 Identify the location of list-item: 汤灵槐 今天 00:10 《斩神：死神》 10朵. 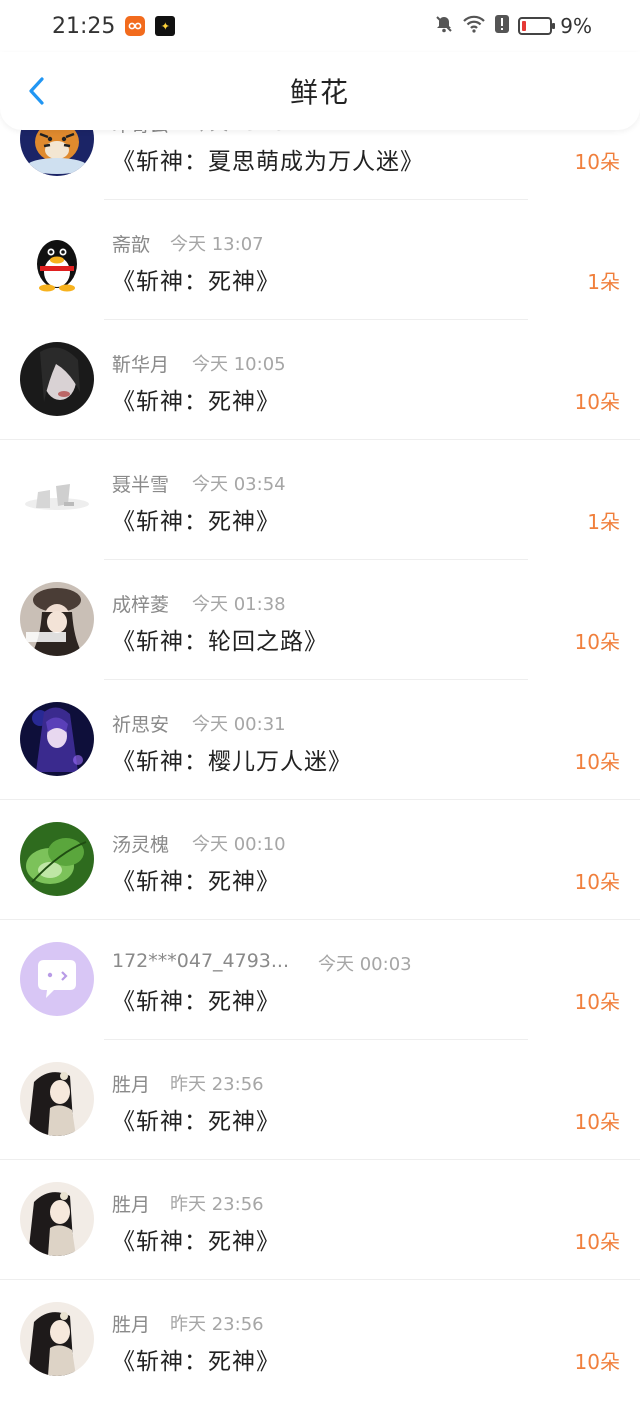
(320, 860).